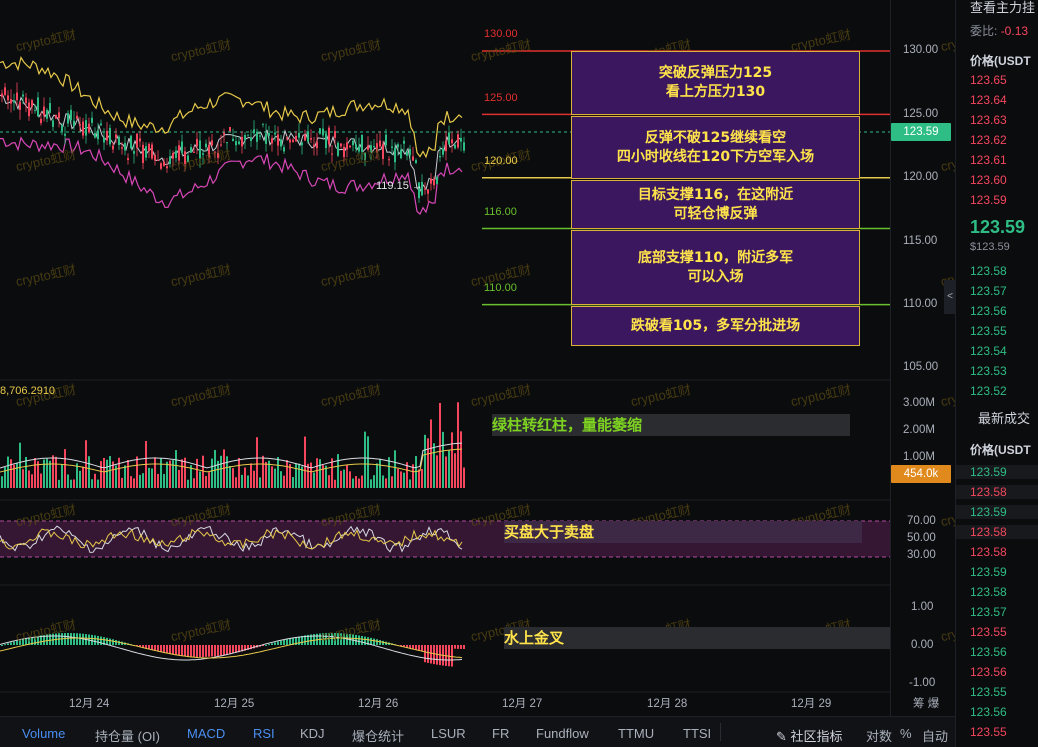 This screenshot has height=747, width=1038. What do you see at coordinates (879, 735) in the screenshot?
I see `log-scale-toggle: 对数` at bounding box center [879, 735].